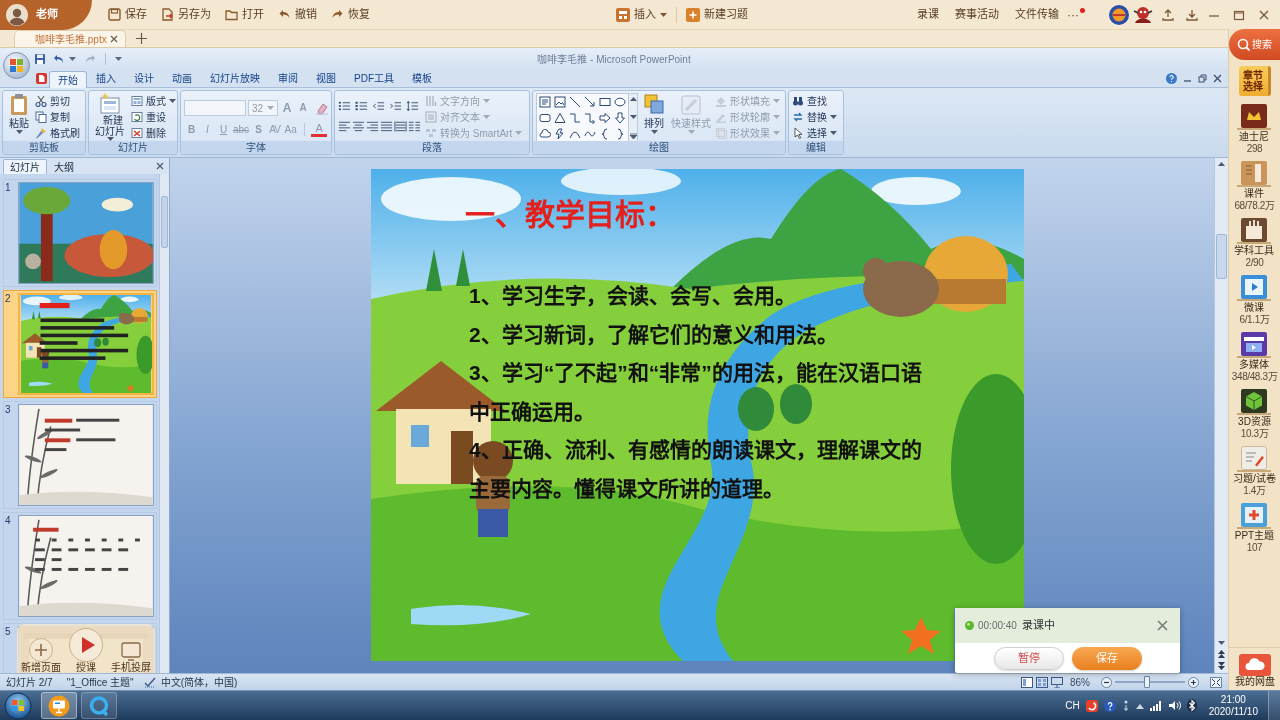 The image size is (1280, 720). What do you see at coordinates (1254, 237) in the screenshot?
I see `resource-button: 学科工具` at bounding box center [1254, 237].